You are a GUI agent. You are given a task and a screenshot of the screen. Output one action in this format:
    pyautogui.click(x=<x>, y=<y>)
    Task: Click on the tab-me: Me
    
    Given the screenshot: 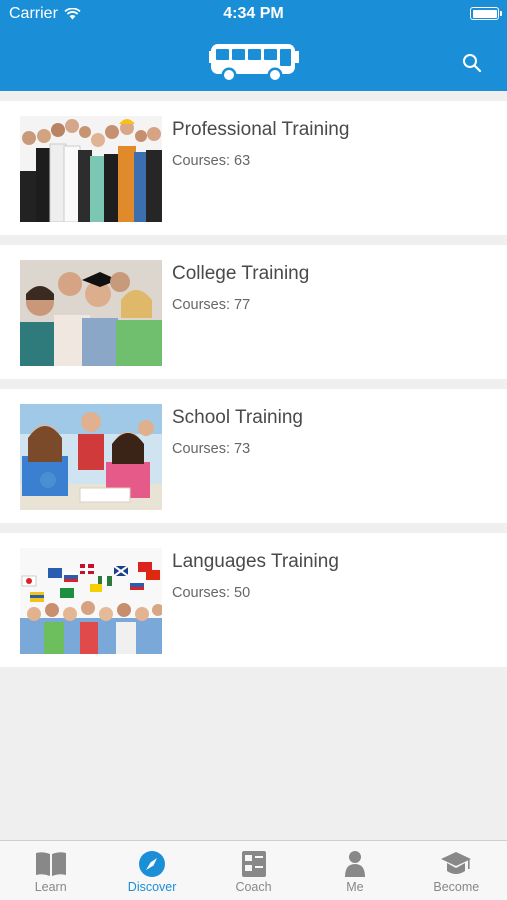 What is the action you would take?
    pyautogui.click(x=354, y=870)
    